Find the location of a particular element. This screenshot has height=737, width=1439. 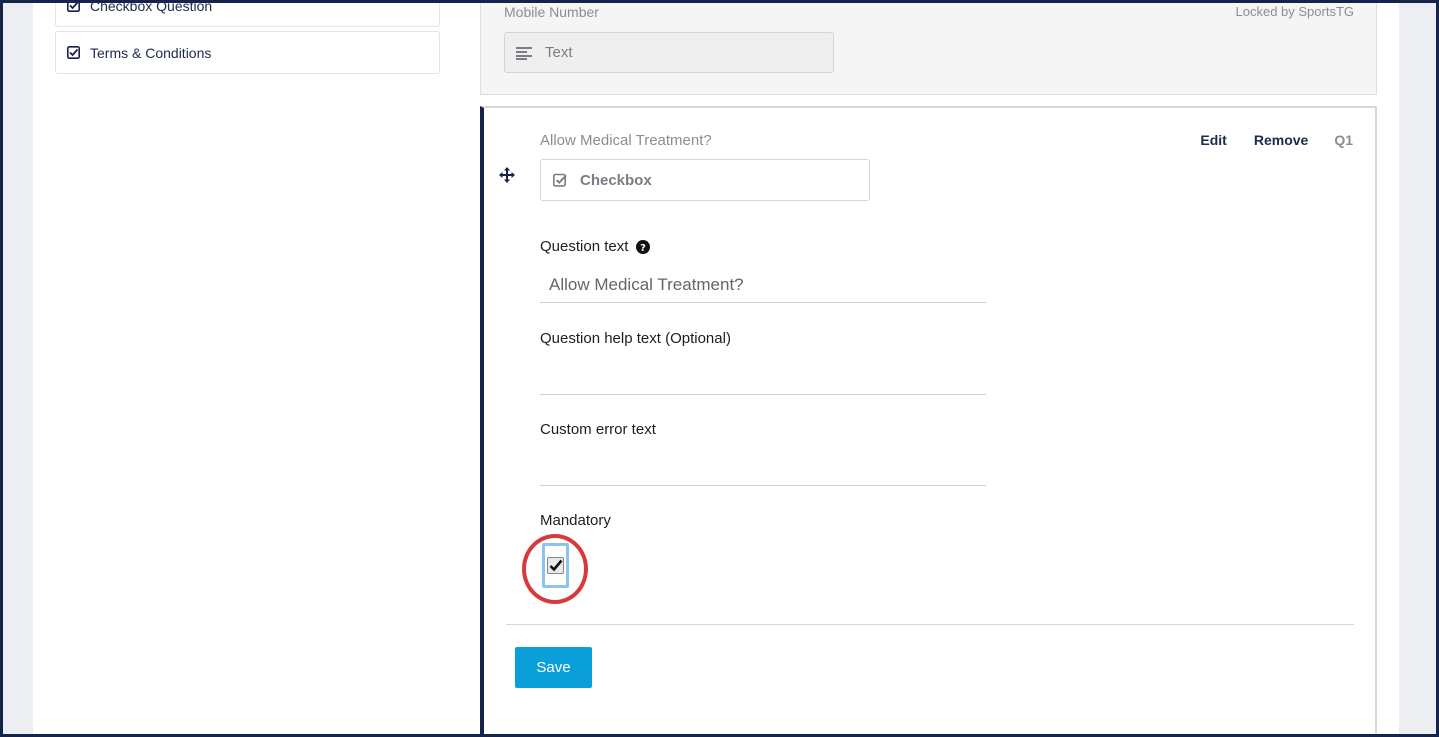

checkbox-box is located at coordinates (555, 565).